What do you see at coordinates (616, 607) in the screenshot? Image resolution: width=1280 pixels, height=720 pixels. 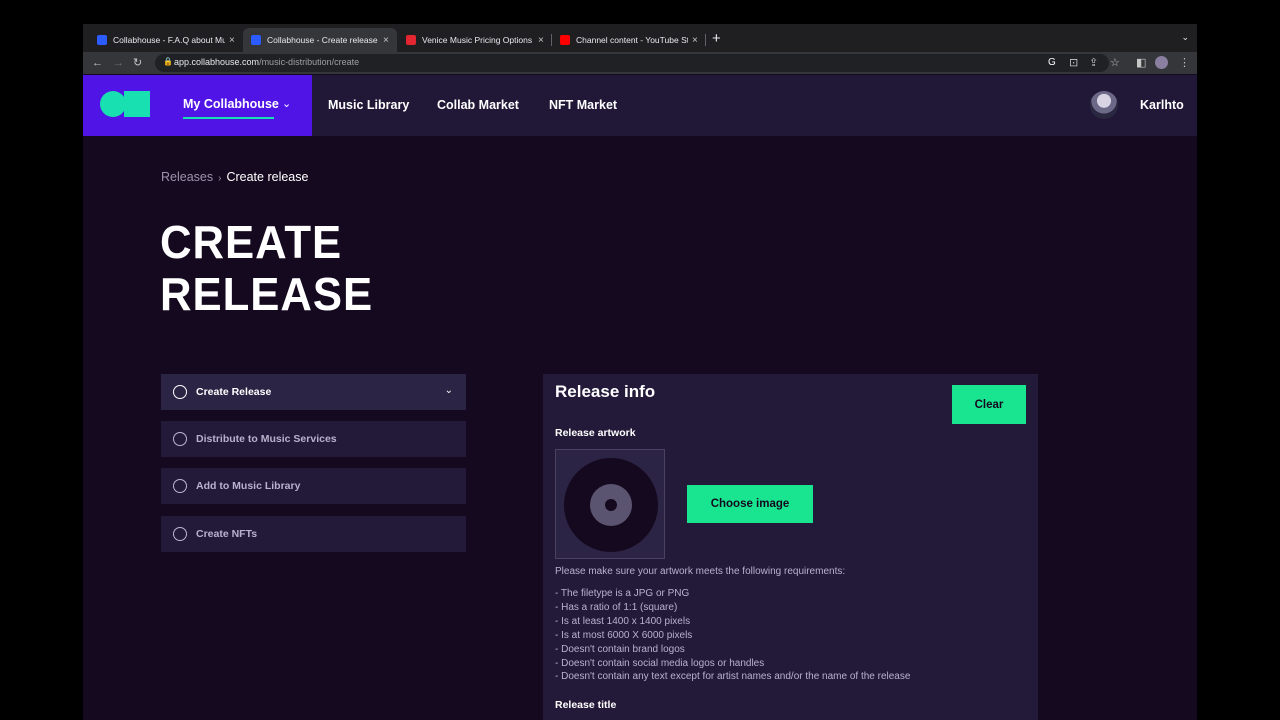 I see `list-item: - Has a ratio of 1:1 (square)` at bounding box center [616, 607].